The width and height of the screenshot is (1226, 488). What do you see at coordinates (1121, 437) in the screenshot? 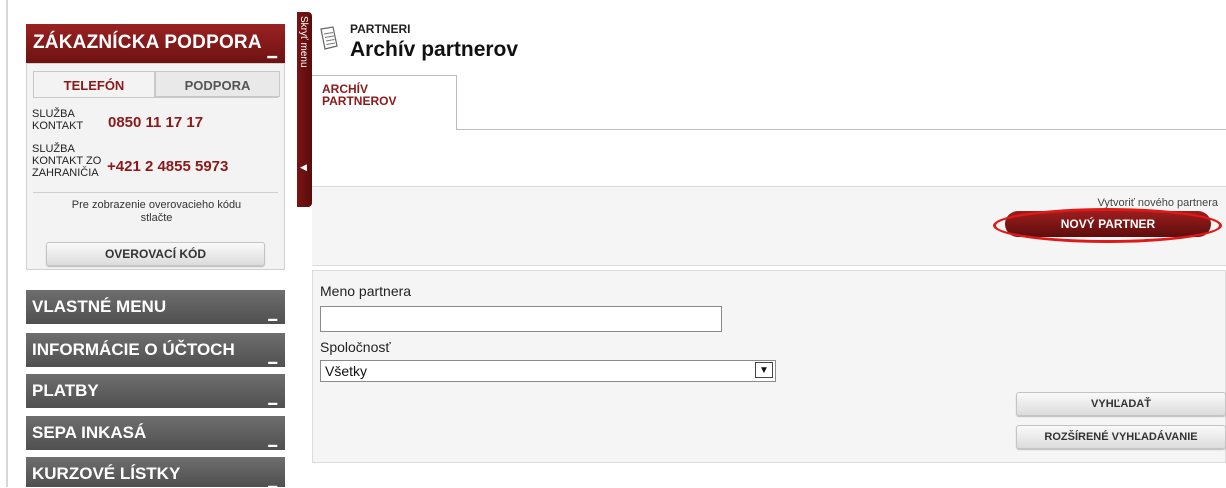
I see `advanced-search-button: ROZŠÍRENÉ VYHĽADÁVANIE` at bounding box center [1121, 437].